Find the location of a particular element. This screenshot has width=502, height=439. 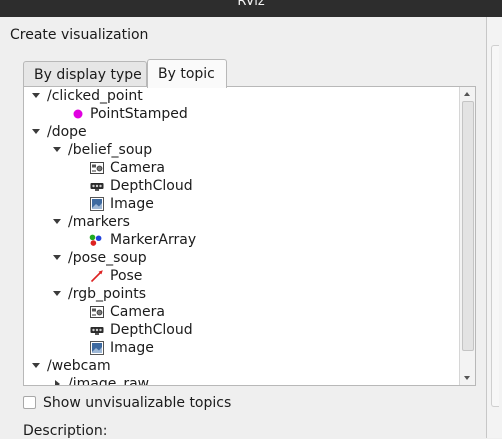

topic-label: /webcam is located at coordinates (79, 366).